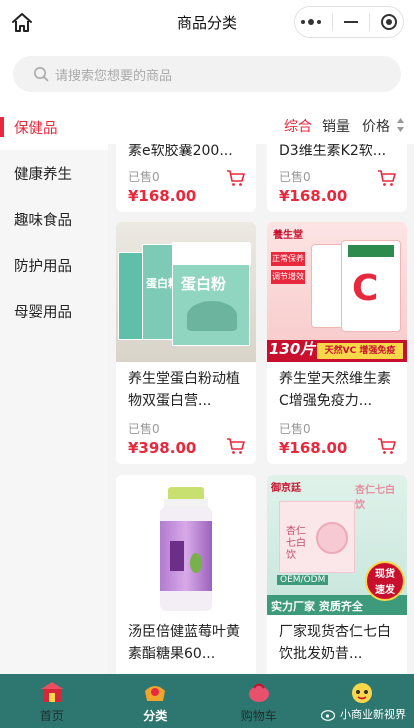  Describe the element at coordinates (363, 714) in the screenshot. I see `watermark: 小商业新视界` at that location.